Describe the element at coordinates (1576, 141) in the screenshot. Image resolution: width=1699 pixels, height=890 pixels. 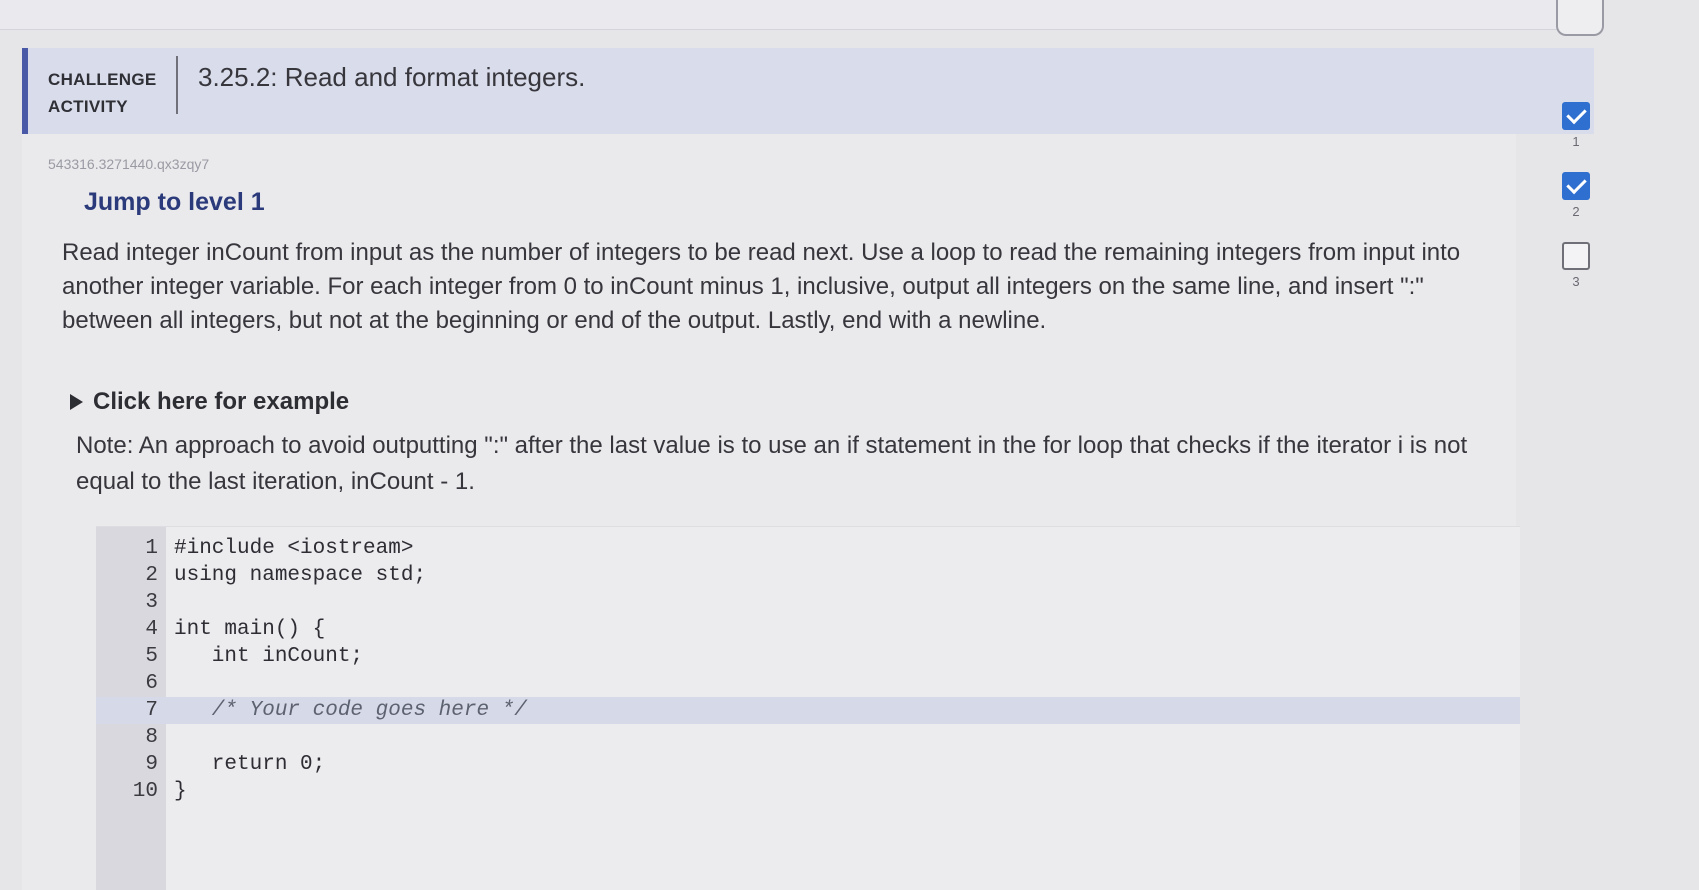
I see `level-1-number: 1` at that location.